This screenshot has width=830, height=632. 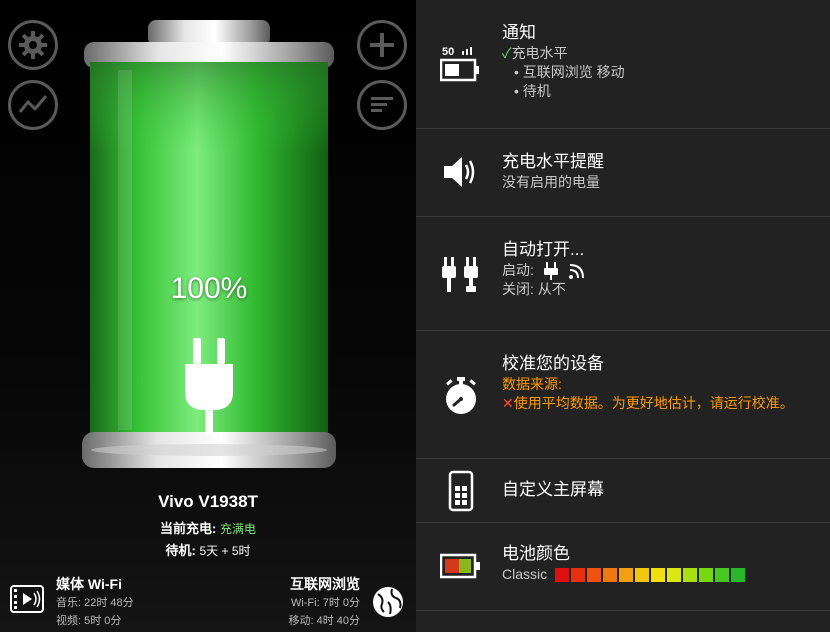 I want to click on notification-text: 通知 ✓充电水平 • 互联网浏览 移动 • 待机, so click(x=563, y=61).